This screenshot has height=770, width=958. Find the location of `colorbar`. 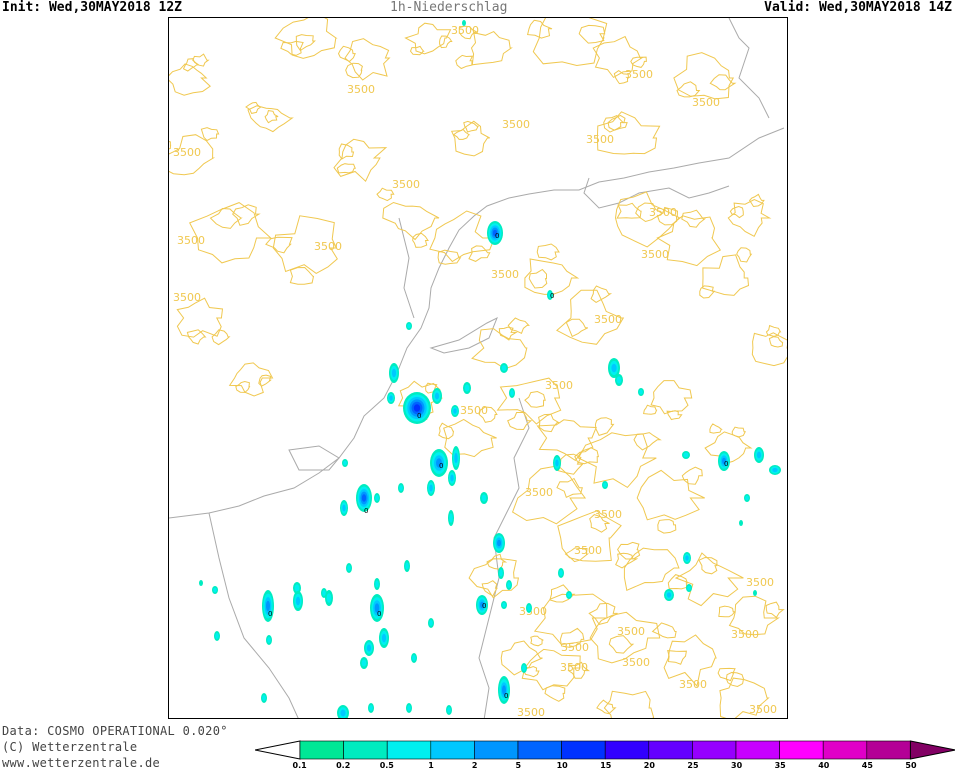

colorbar is located at coordinates (605, 750).